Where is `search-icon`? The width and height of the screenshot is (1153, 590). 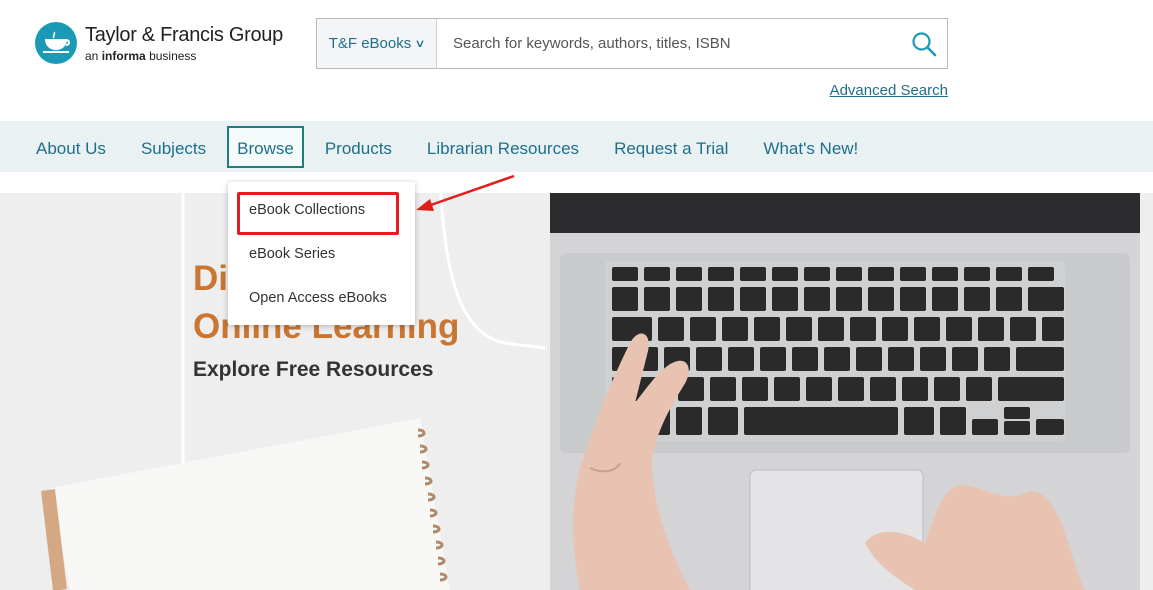 search-icon is located at coordinates (924, 43).